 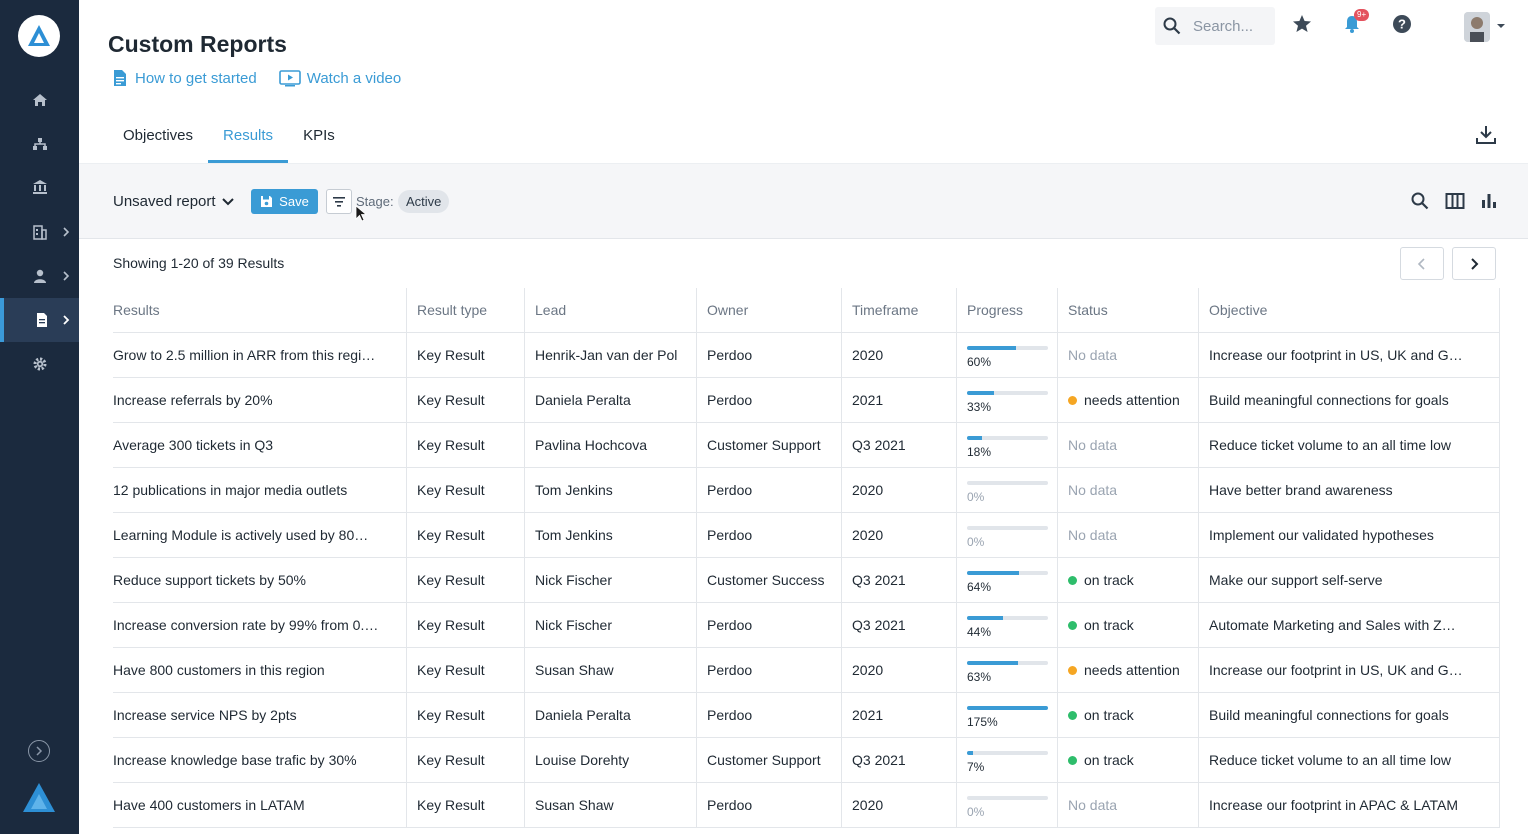 I want to click on progress-percent: 63%, so click(x=979, y=676).